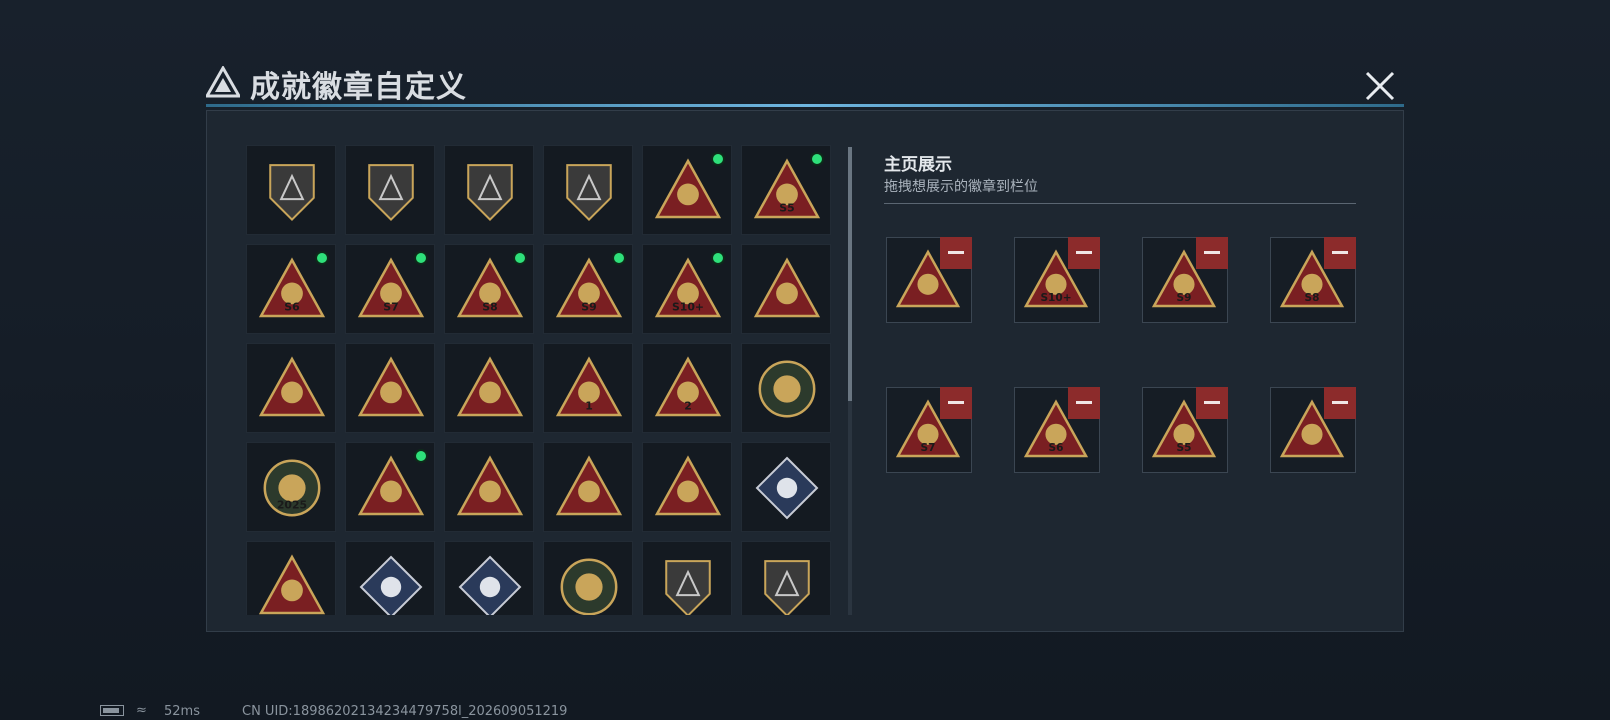  Describe the element at coordinates (489, 487) in the screenshot. I see `badge-cell-kneel` at that location.